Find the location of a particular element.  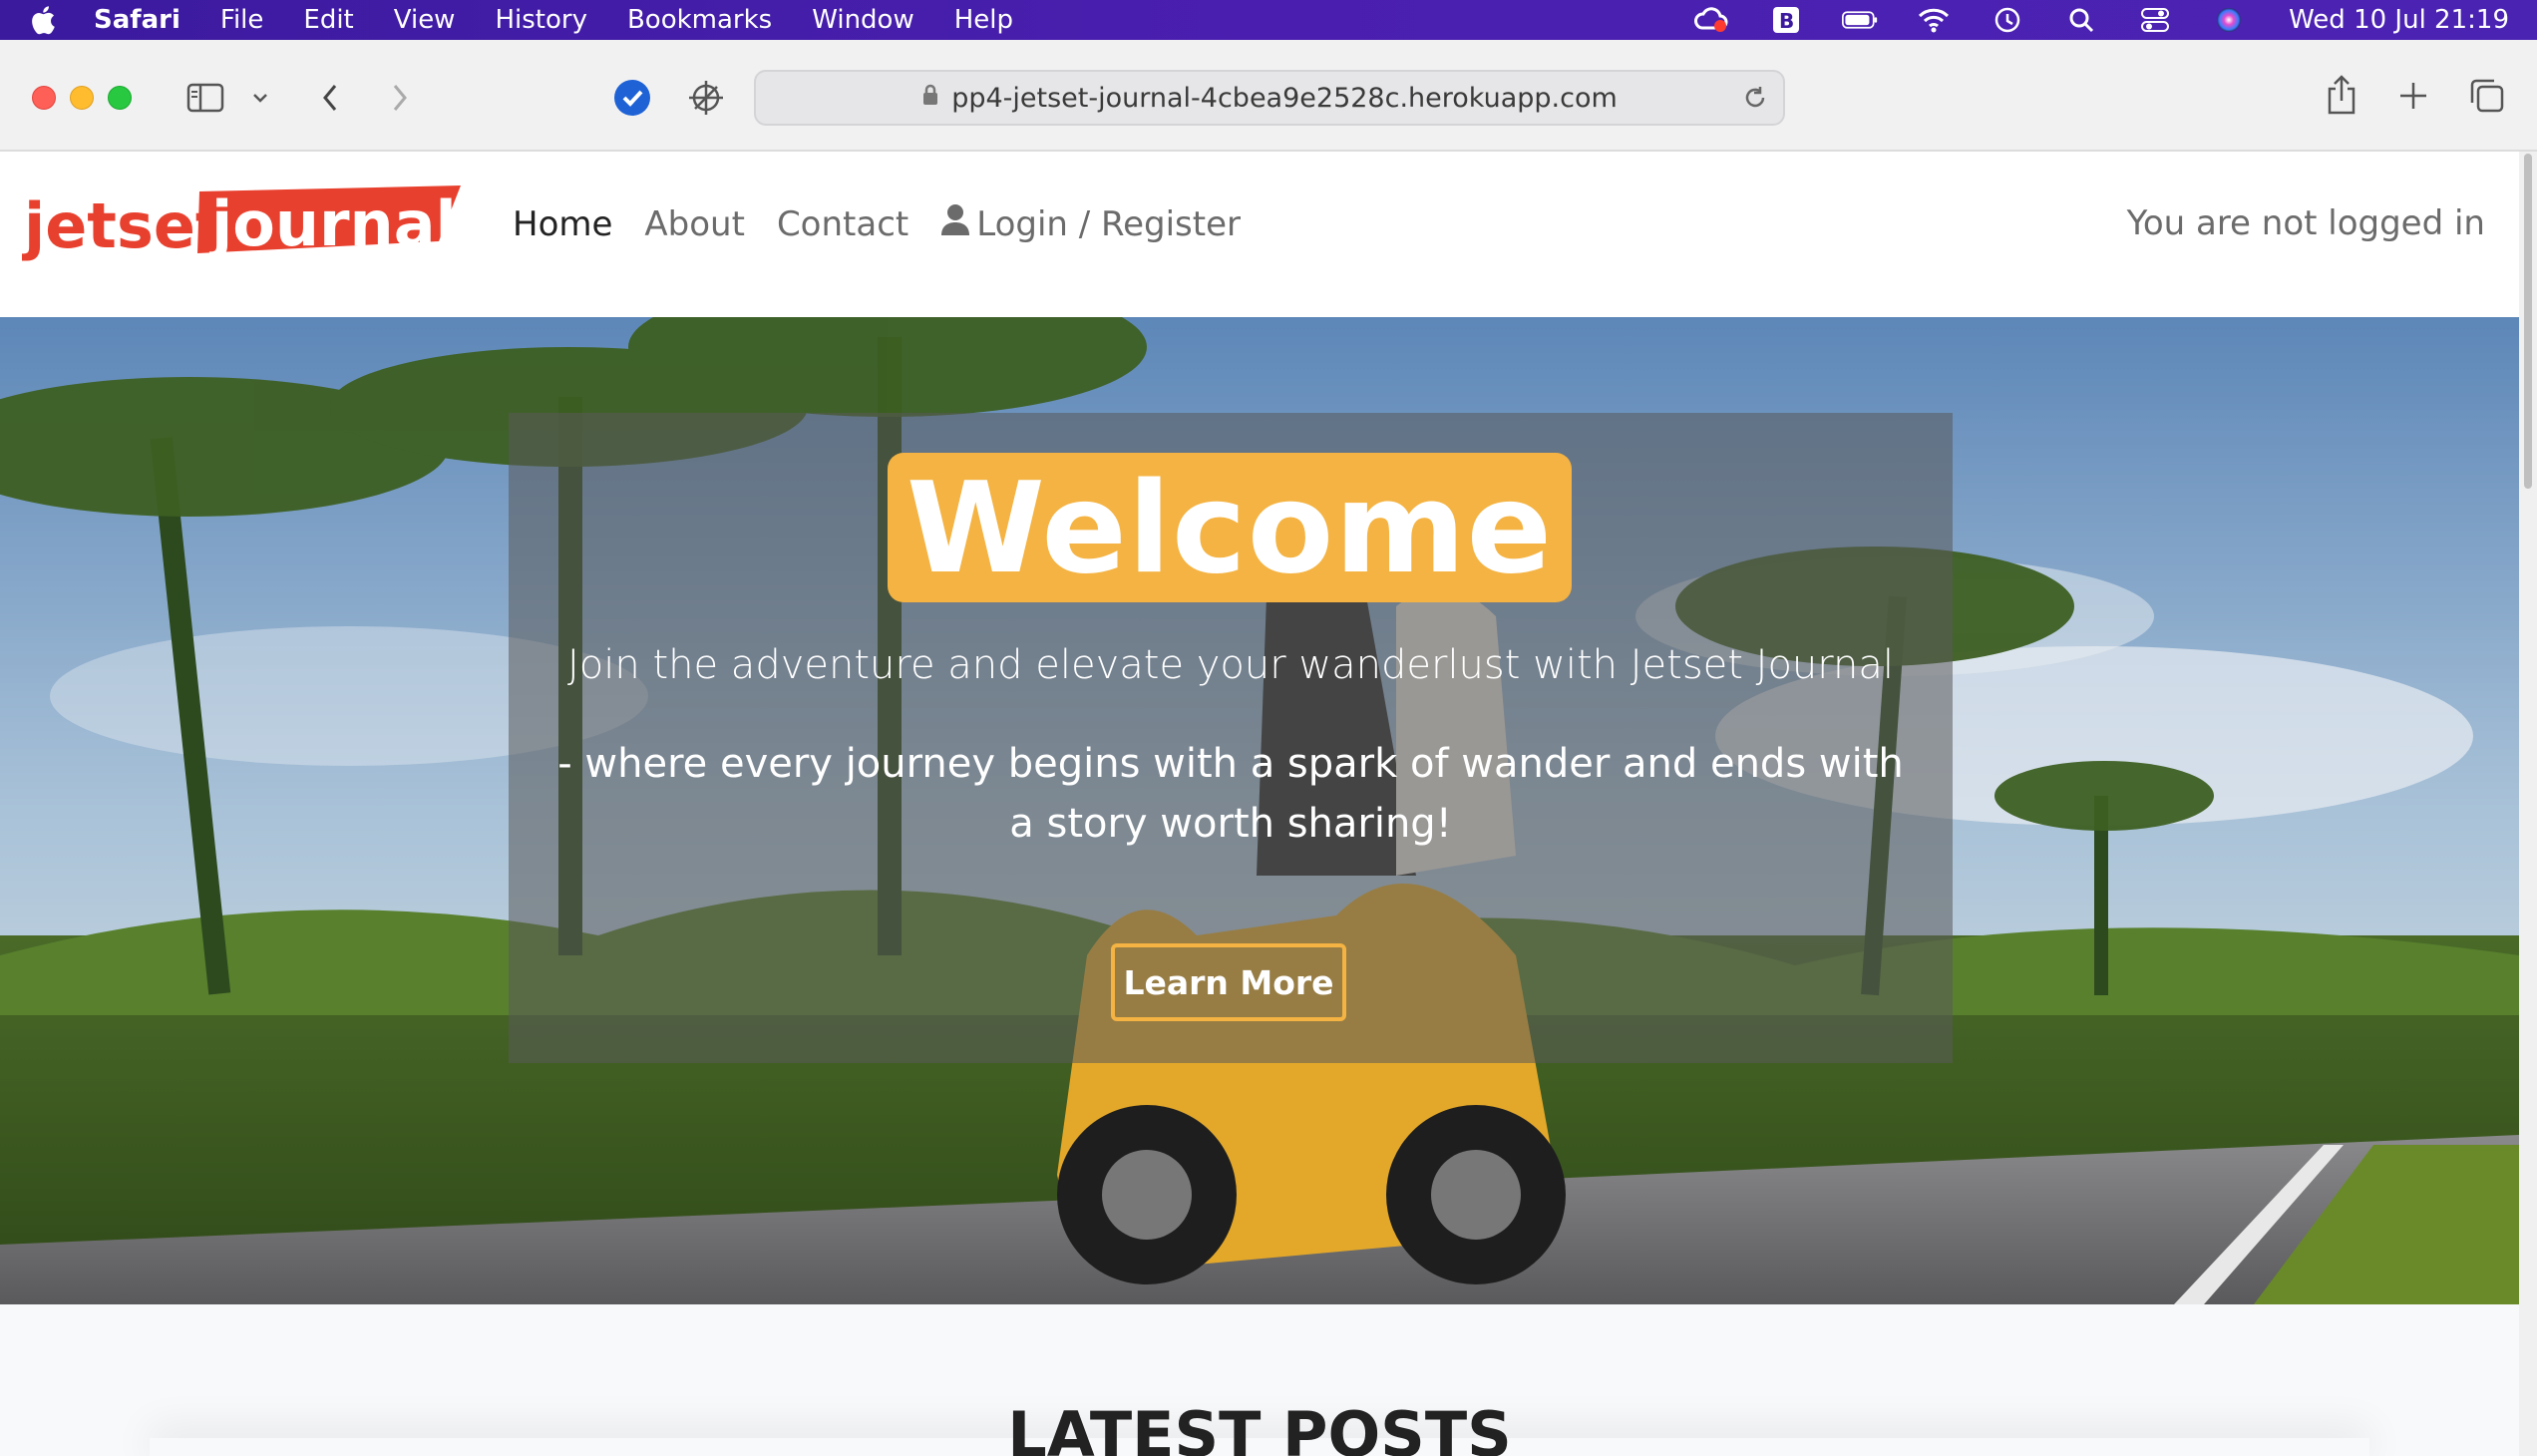

learn-more-button: Learn More is located at coordinates (1228, 982).